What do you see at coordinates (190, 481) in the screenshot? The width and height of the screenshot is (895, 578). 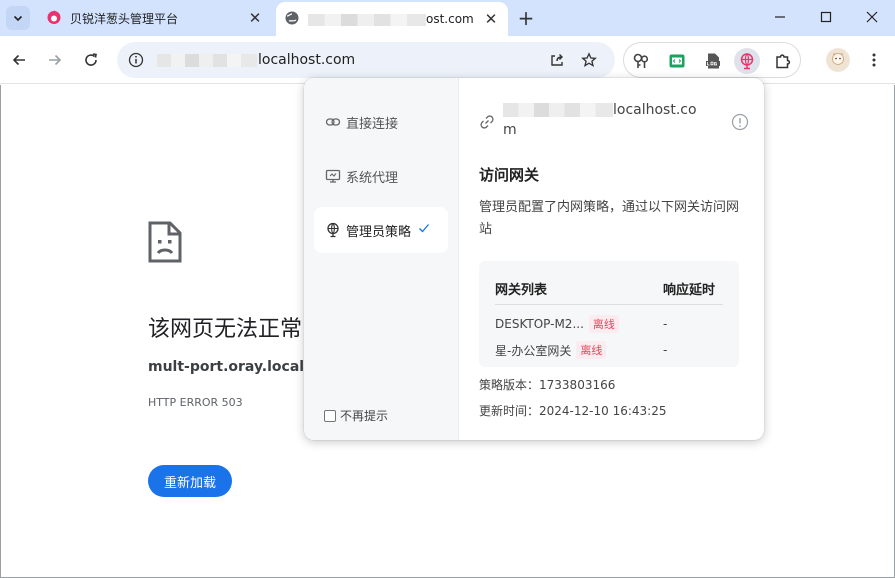 I see `reload-button: 重新加载` at bounding box center [190, 481].